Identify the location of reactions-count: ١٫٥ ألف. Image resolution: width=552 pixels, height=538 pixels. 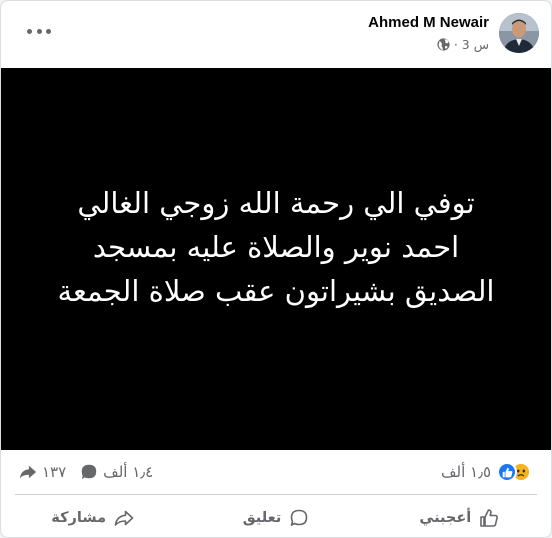
(465, 472).